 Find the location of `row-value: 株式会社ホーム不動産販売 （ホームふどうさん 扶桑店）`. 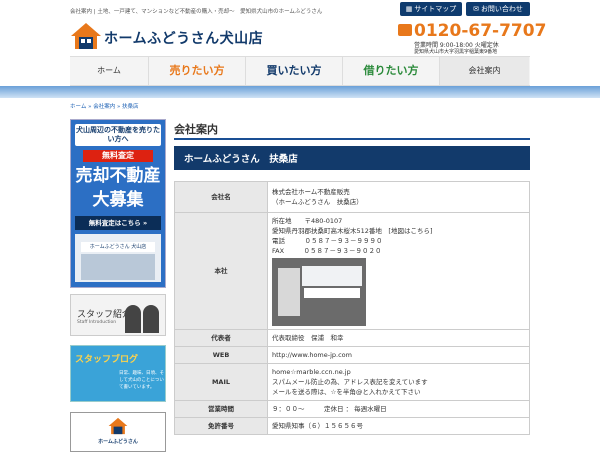

row-value: 株式会社ホーム不動産販売 （ホームふどうさん 扶桑店） is located at coordinates (398, 197).